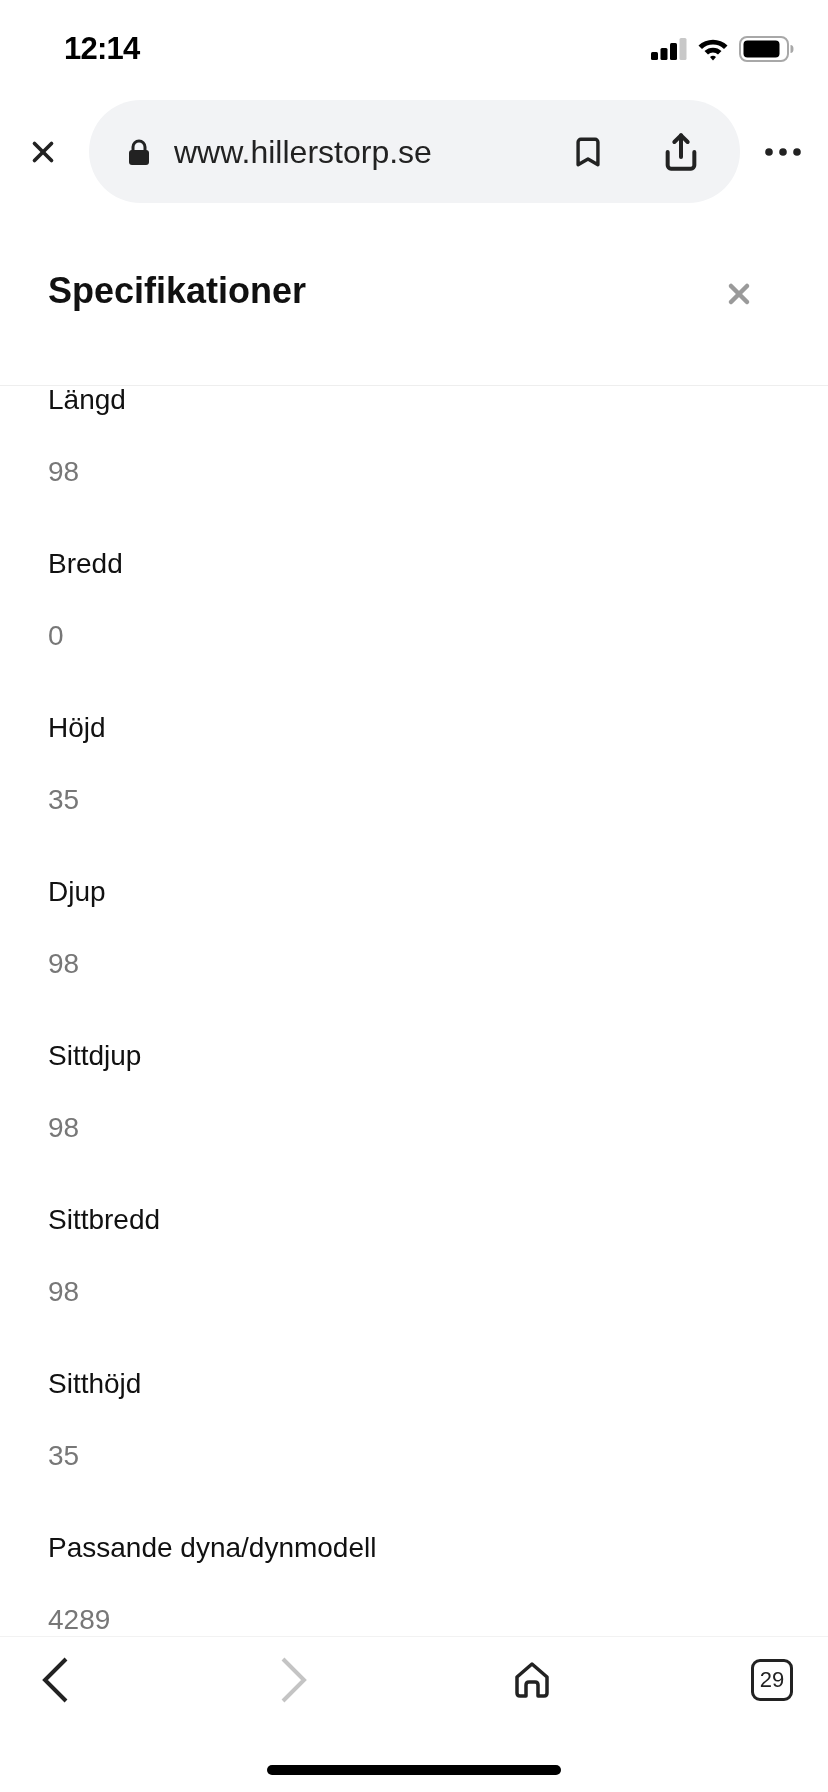  Describe the element at coordinates (177, 291) in the screenshot. I see `panel-title: Specifikationer` at that location.